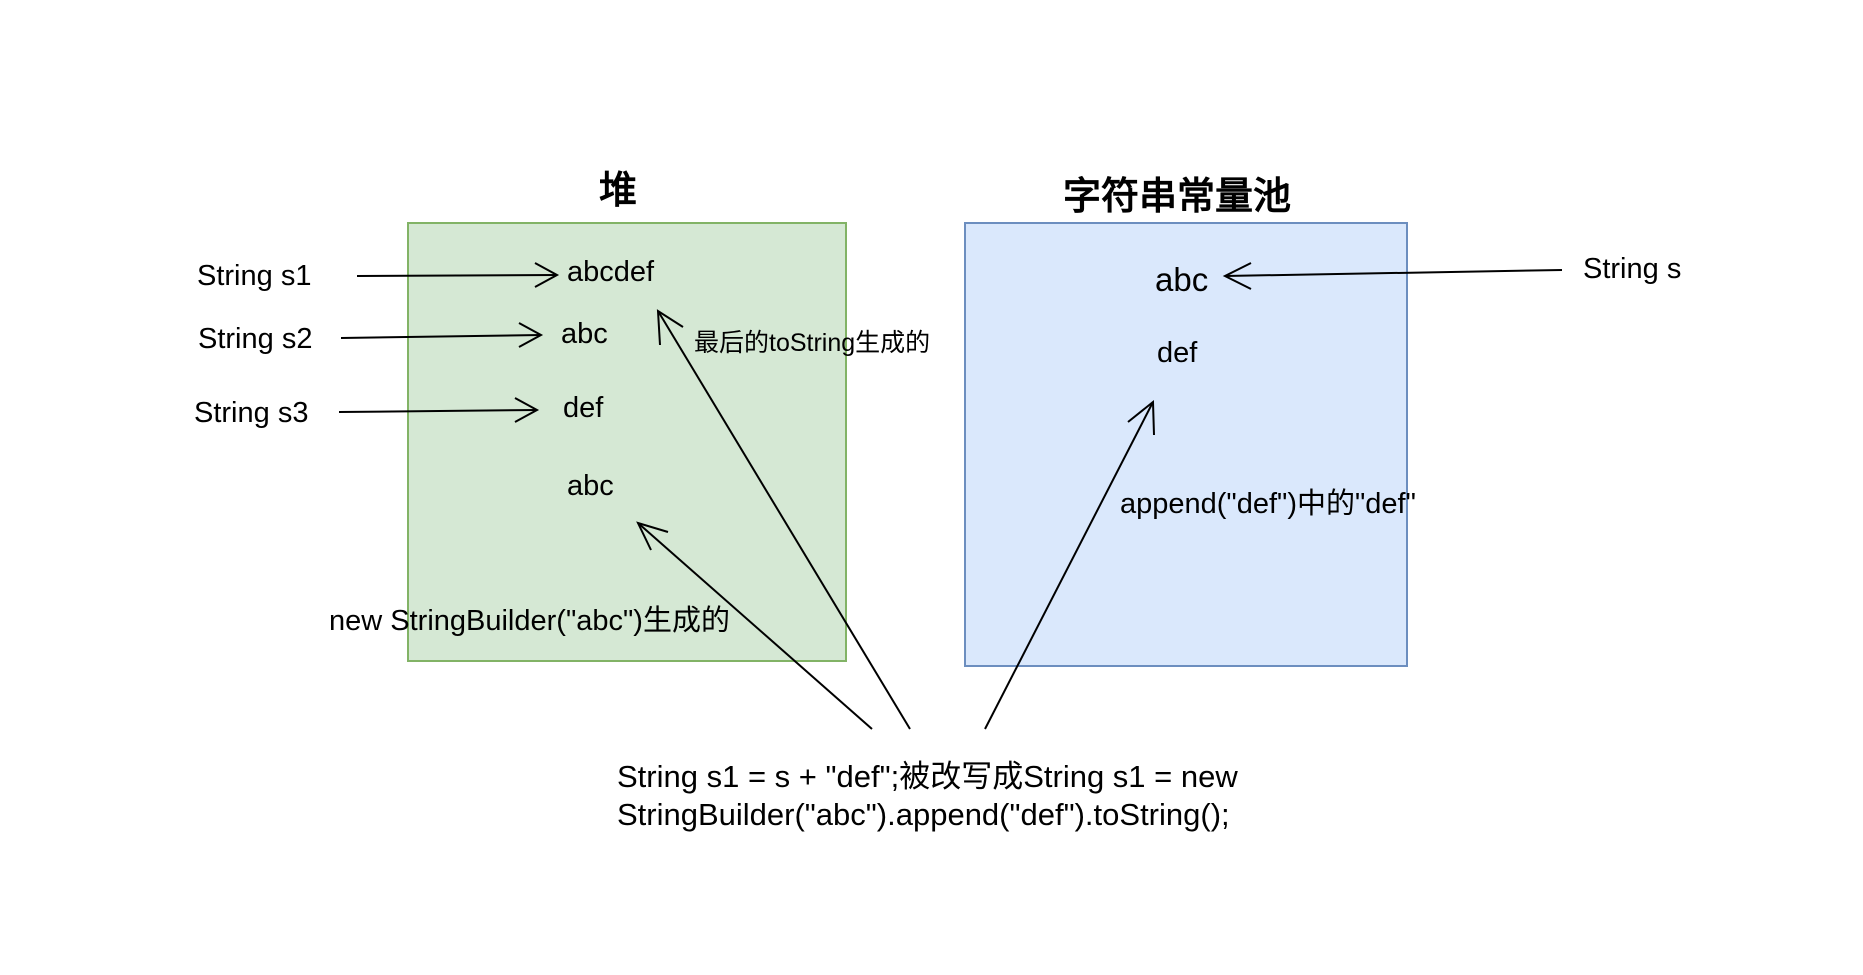 The height and width of the screenshot is (975, 1863). What do you see at coordinates (1268, 504) in the screenshot?
I see `note-append-def: append("def")中的"def"` at bounding box center [1268, 504].